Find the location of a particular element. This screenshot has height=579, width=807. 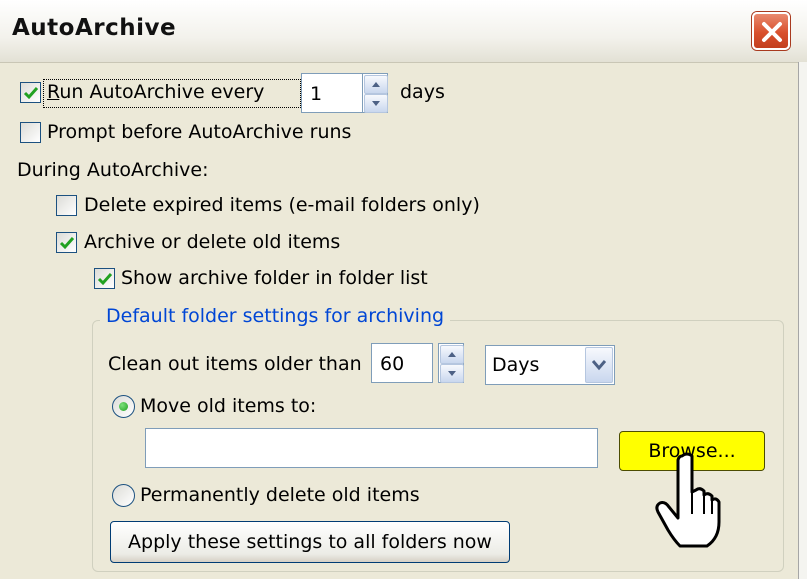

run-autoarchive-checkbox is located at coordinates (30, 92).